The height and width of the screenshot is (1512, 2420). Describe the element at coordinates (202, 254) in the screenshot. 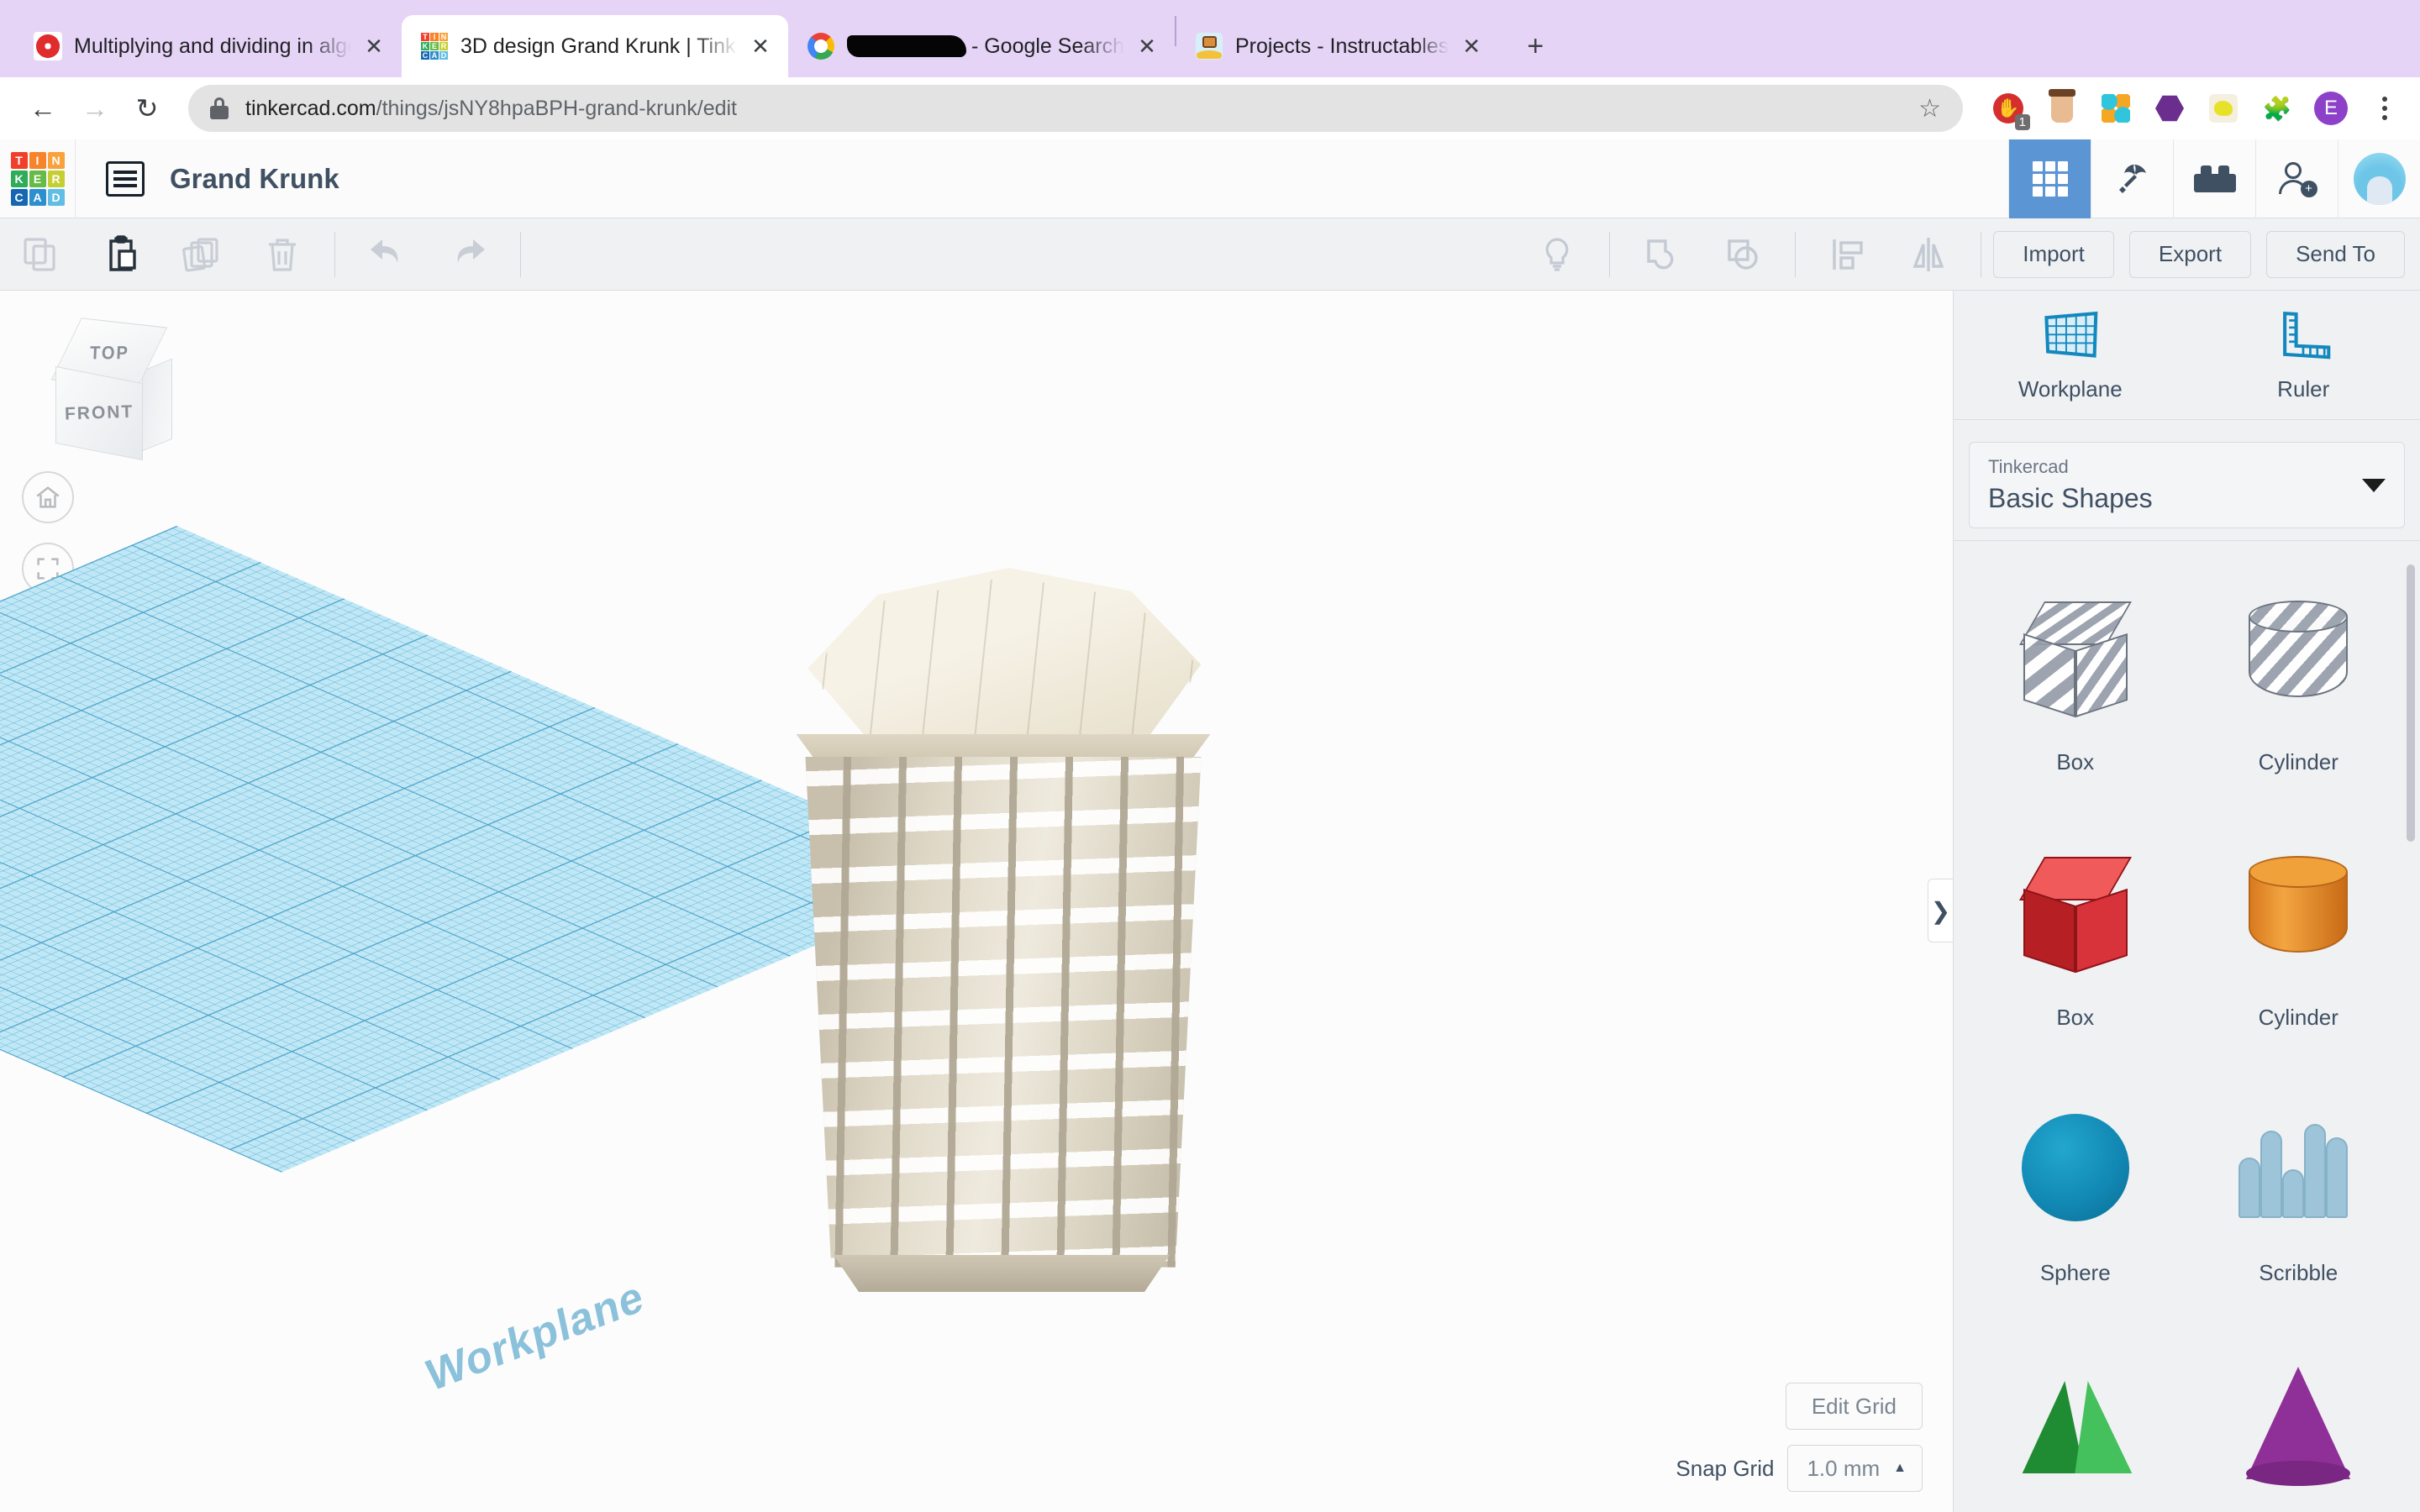

I see `duplicate-button` at that location.